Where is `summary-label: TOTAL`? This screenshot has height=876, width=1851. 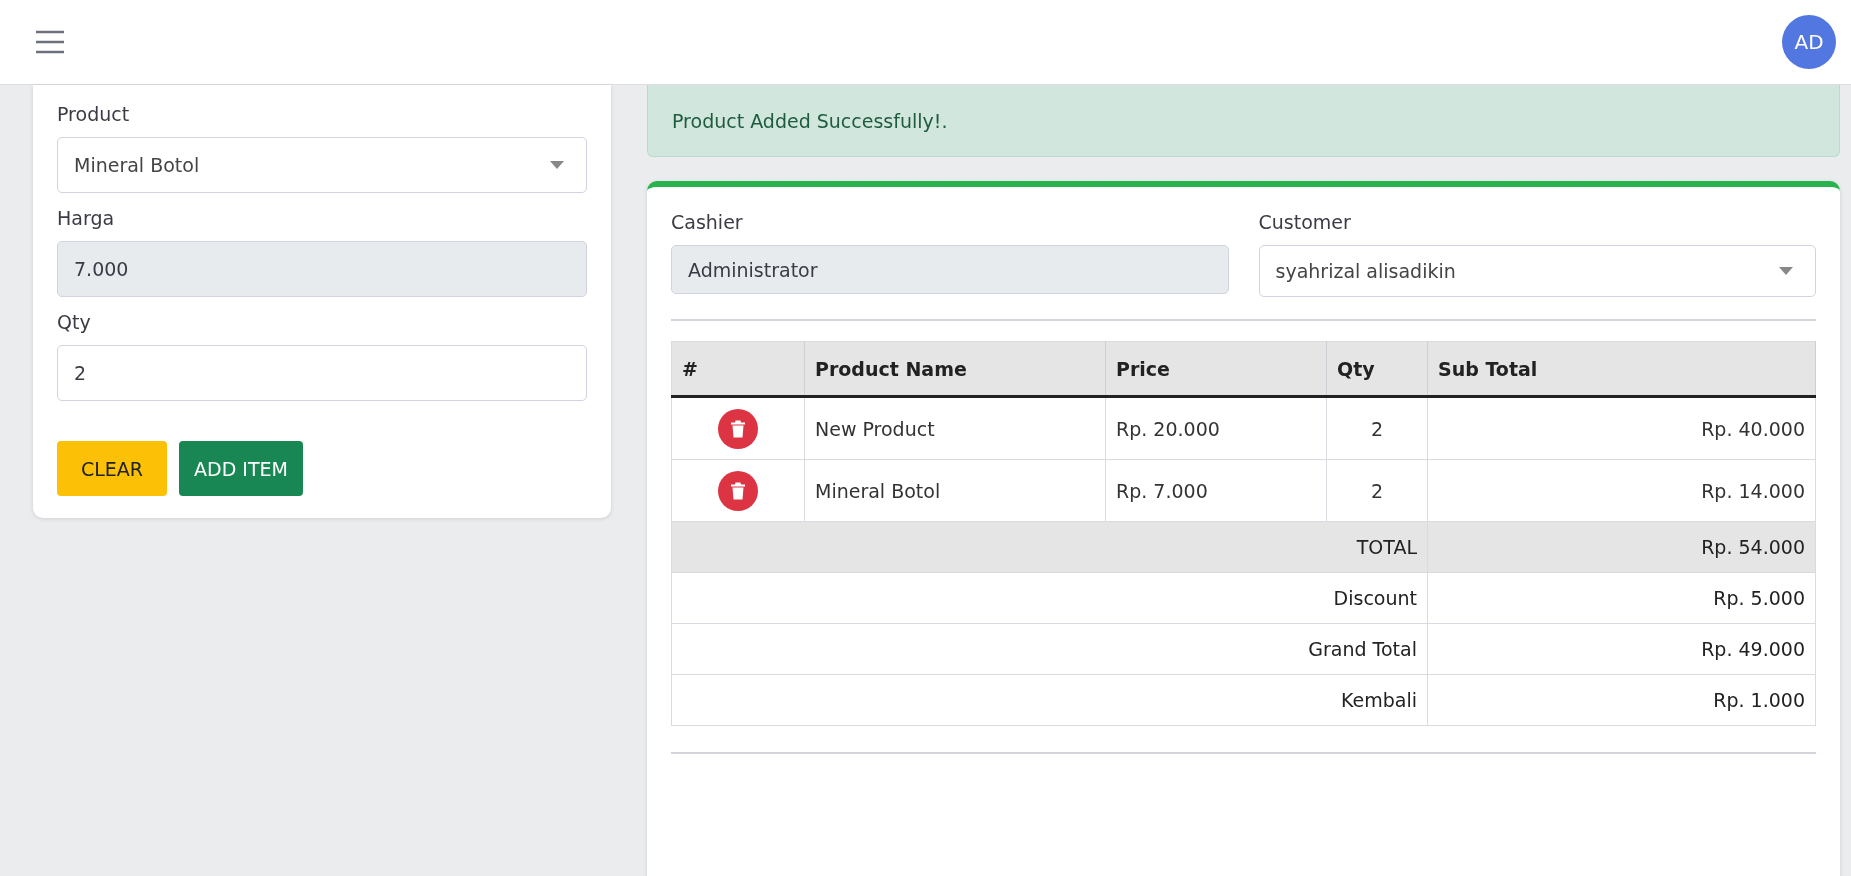
summary-label: TOTAL is located at coordinates (1049, 547).